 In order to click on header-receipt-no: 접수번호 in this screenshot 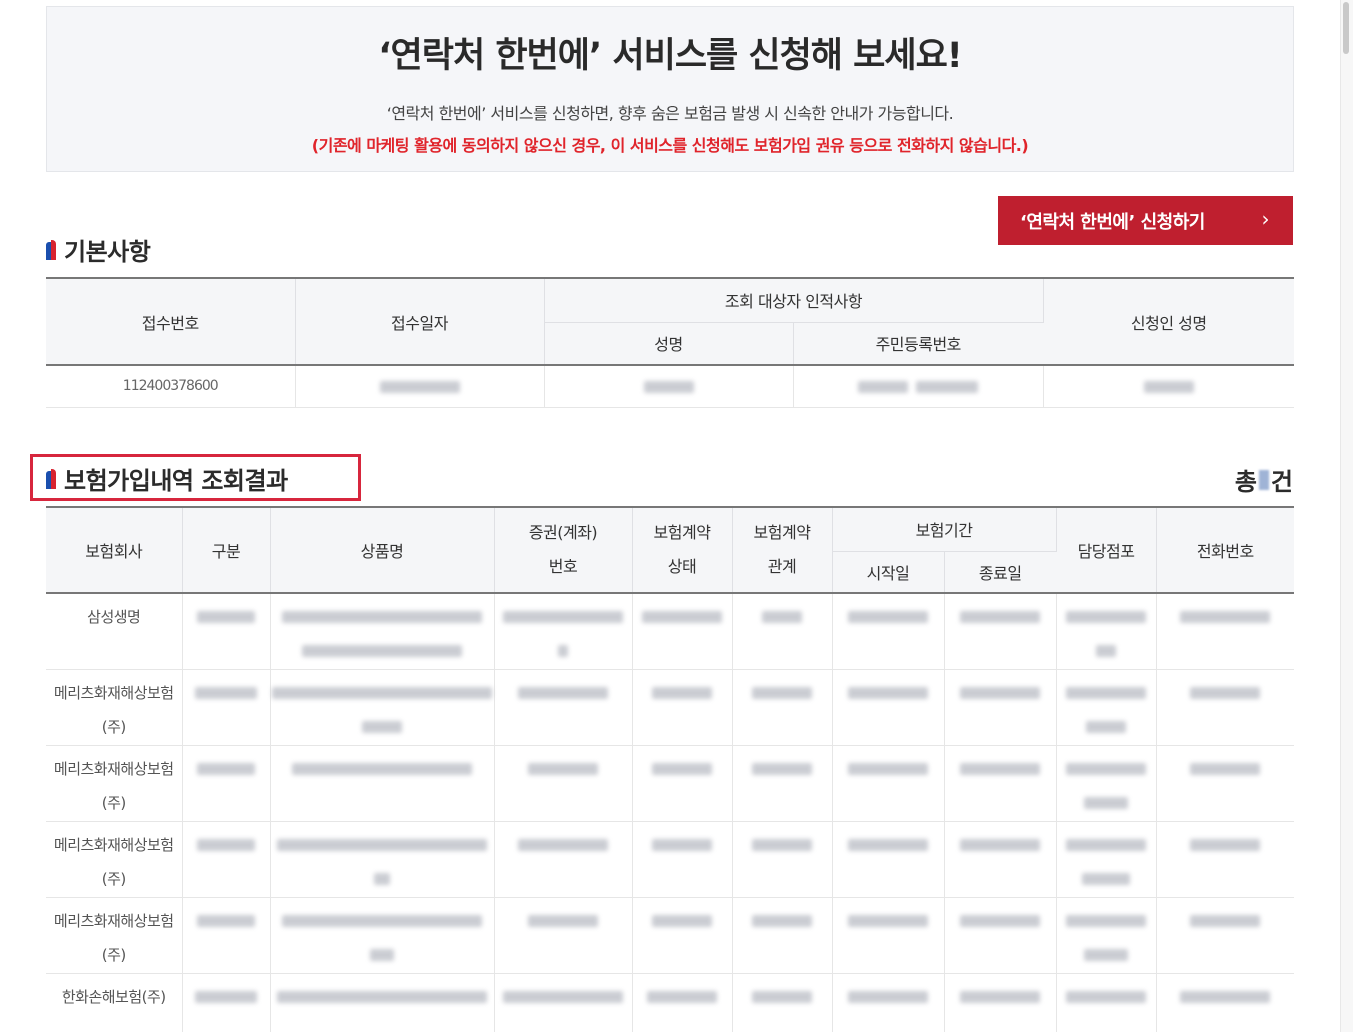, I will do `click(171, 322)`.